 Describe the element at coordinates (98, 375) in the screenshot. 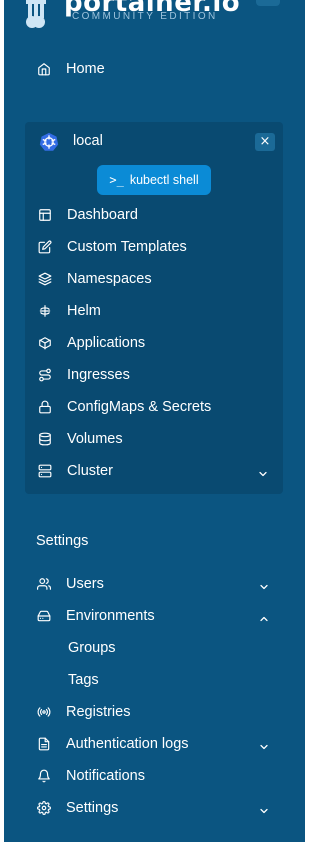

I see `nav-ingresses-label: Ingresses` at that location.